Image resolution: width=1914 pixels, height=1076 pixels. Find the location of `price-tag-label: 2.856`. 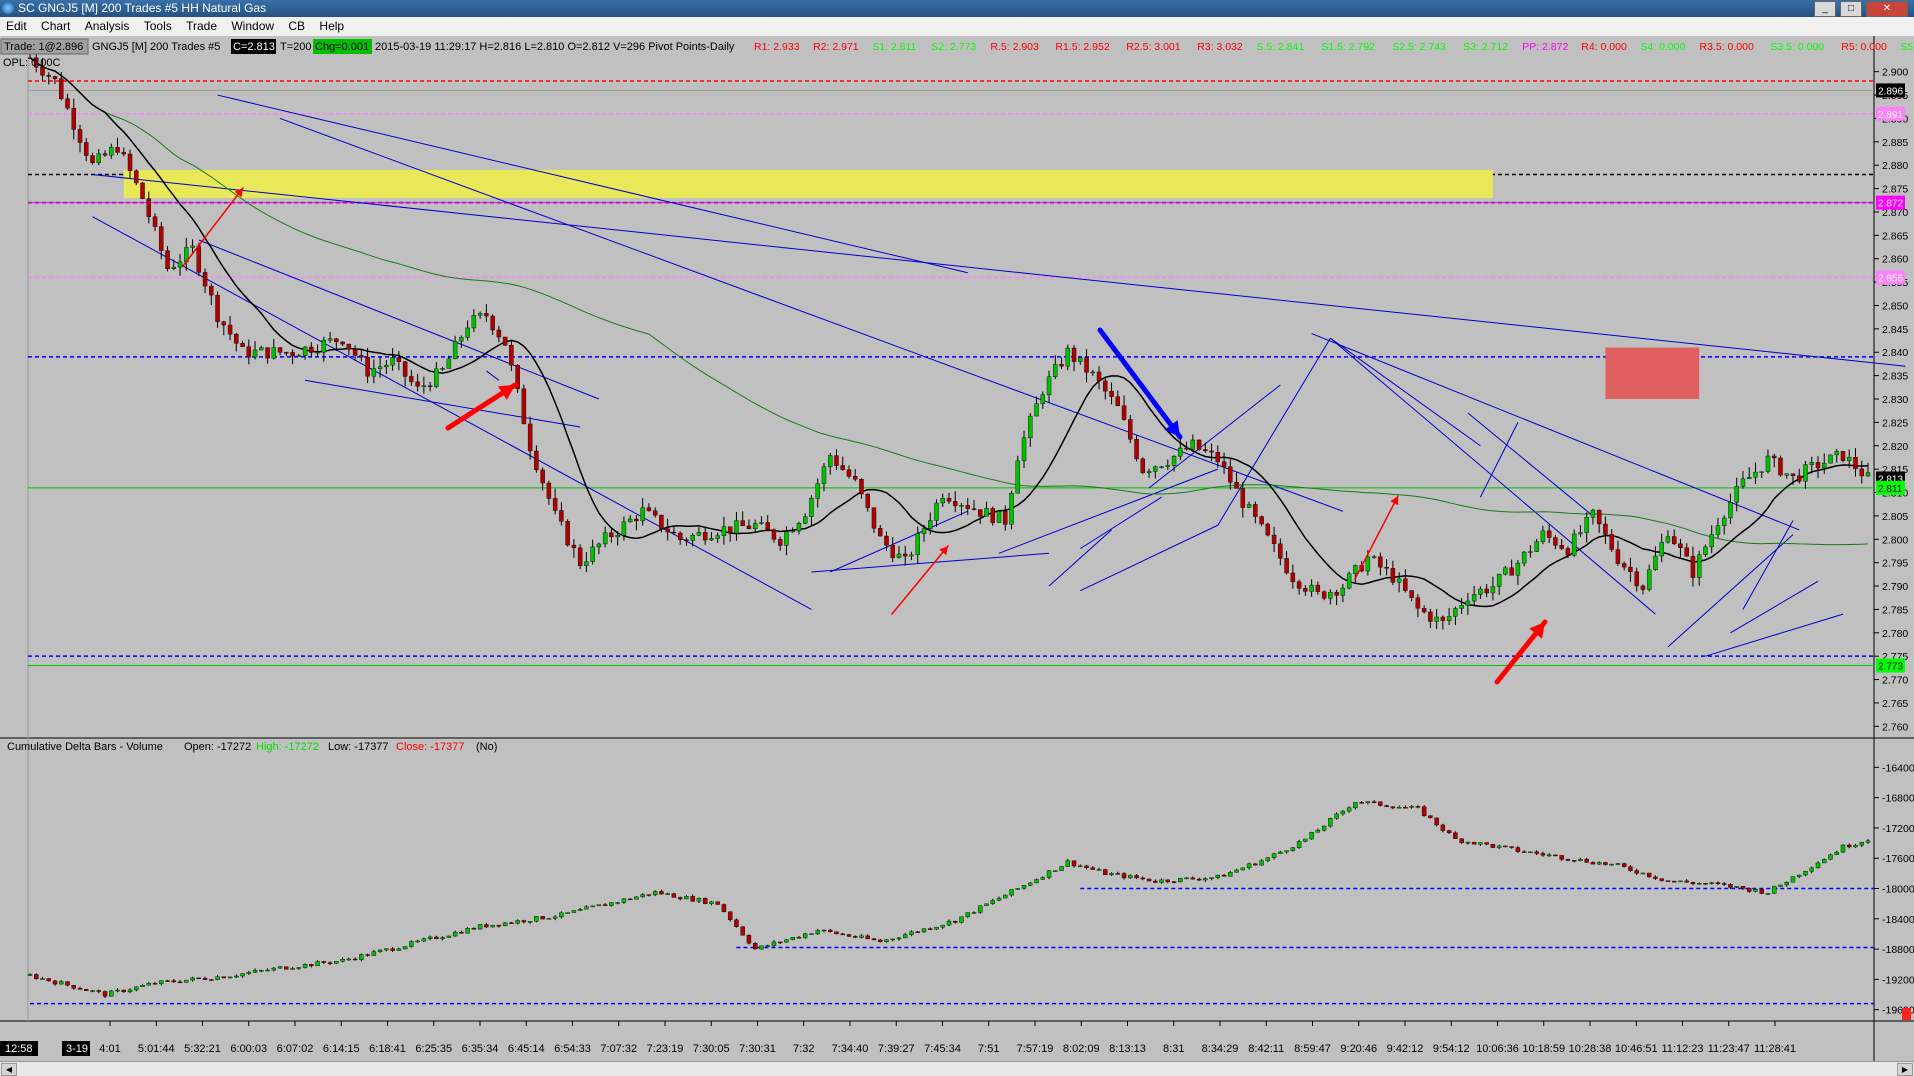

price-tag-label: 2.856 is located at coordinates (1890, 278).